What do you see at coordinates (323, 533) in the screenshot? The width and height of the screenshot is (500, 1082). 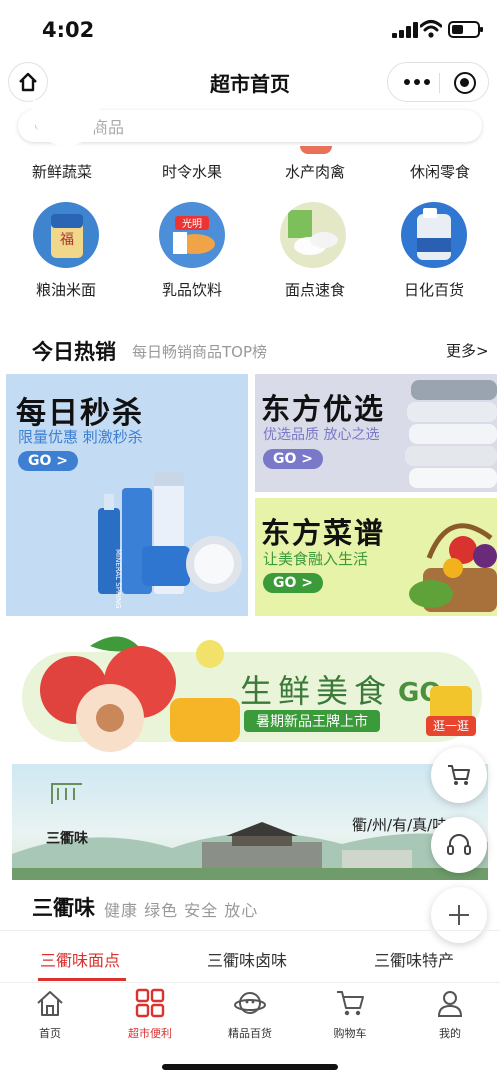 I see `oriental-recipes-title: 东方菜谱` at bounding box center [323, 533].